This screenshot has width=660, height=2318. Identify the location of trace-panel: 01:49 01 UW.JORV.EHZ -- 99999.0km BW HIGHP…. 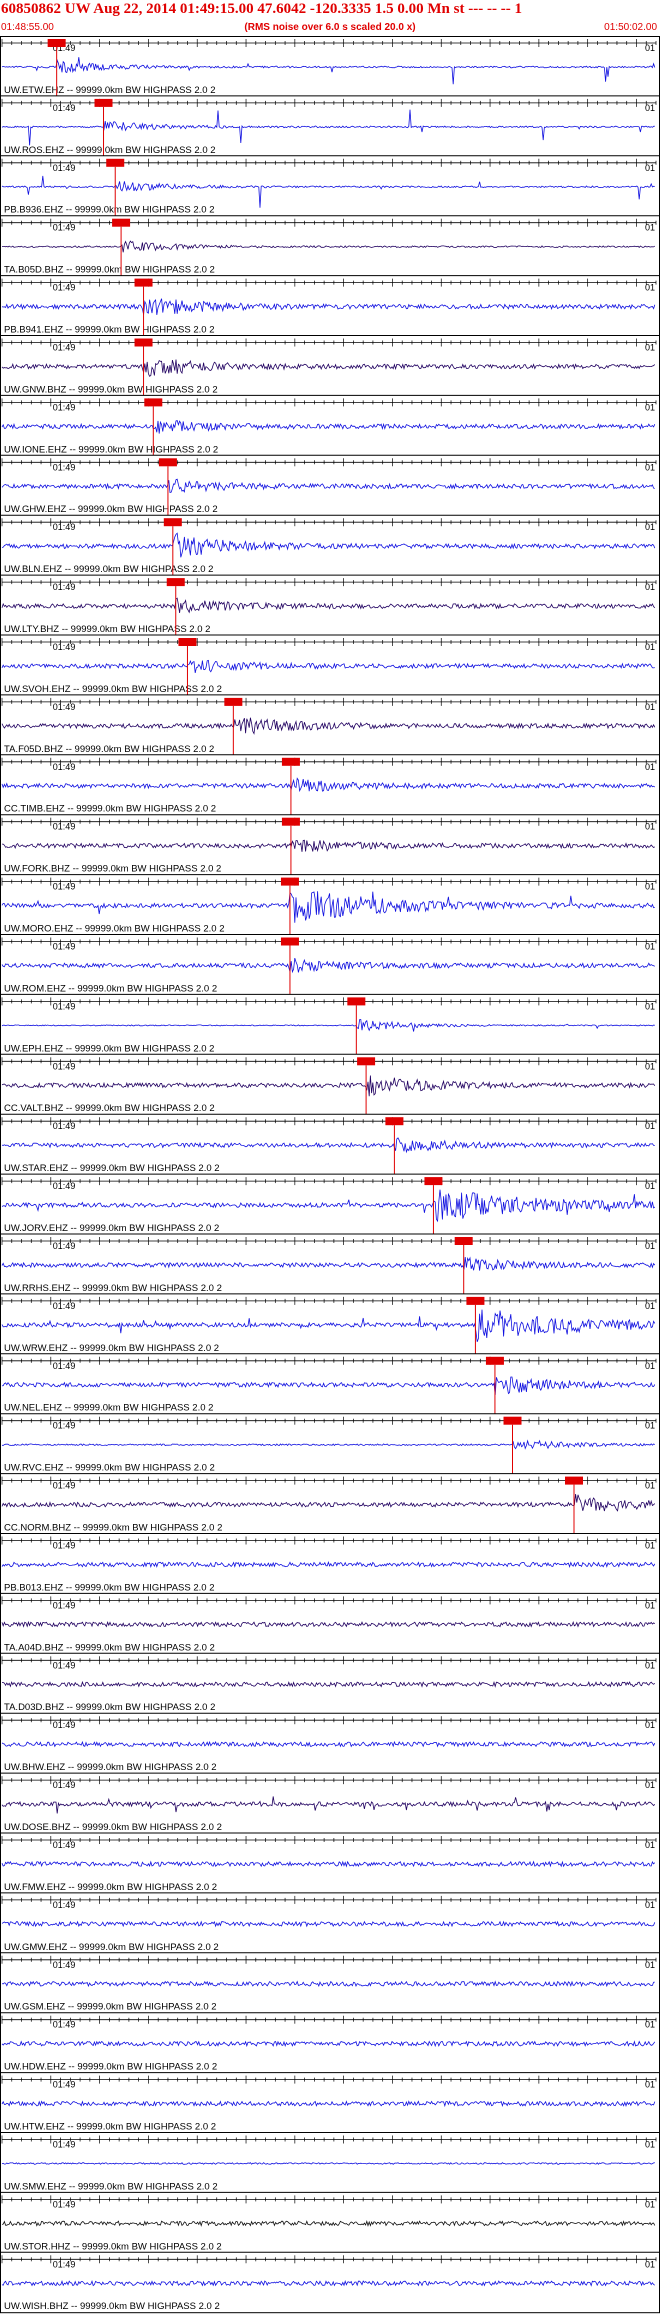
(330, 1203).